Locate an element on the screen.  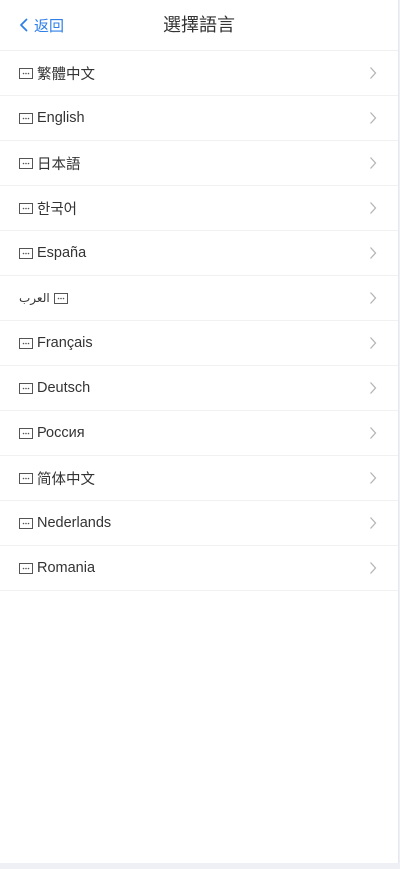
language-item-content: 日本語 is located at coordinates (50, 163).